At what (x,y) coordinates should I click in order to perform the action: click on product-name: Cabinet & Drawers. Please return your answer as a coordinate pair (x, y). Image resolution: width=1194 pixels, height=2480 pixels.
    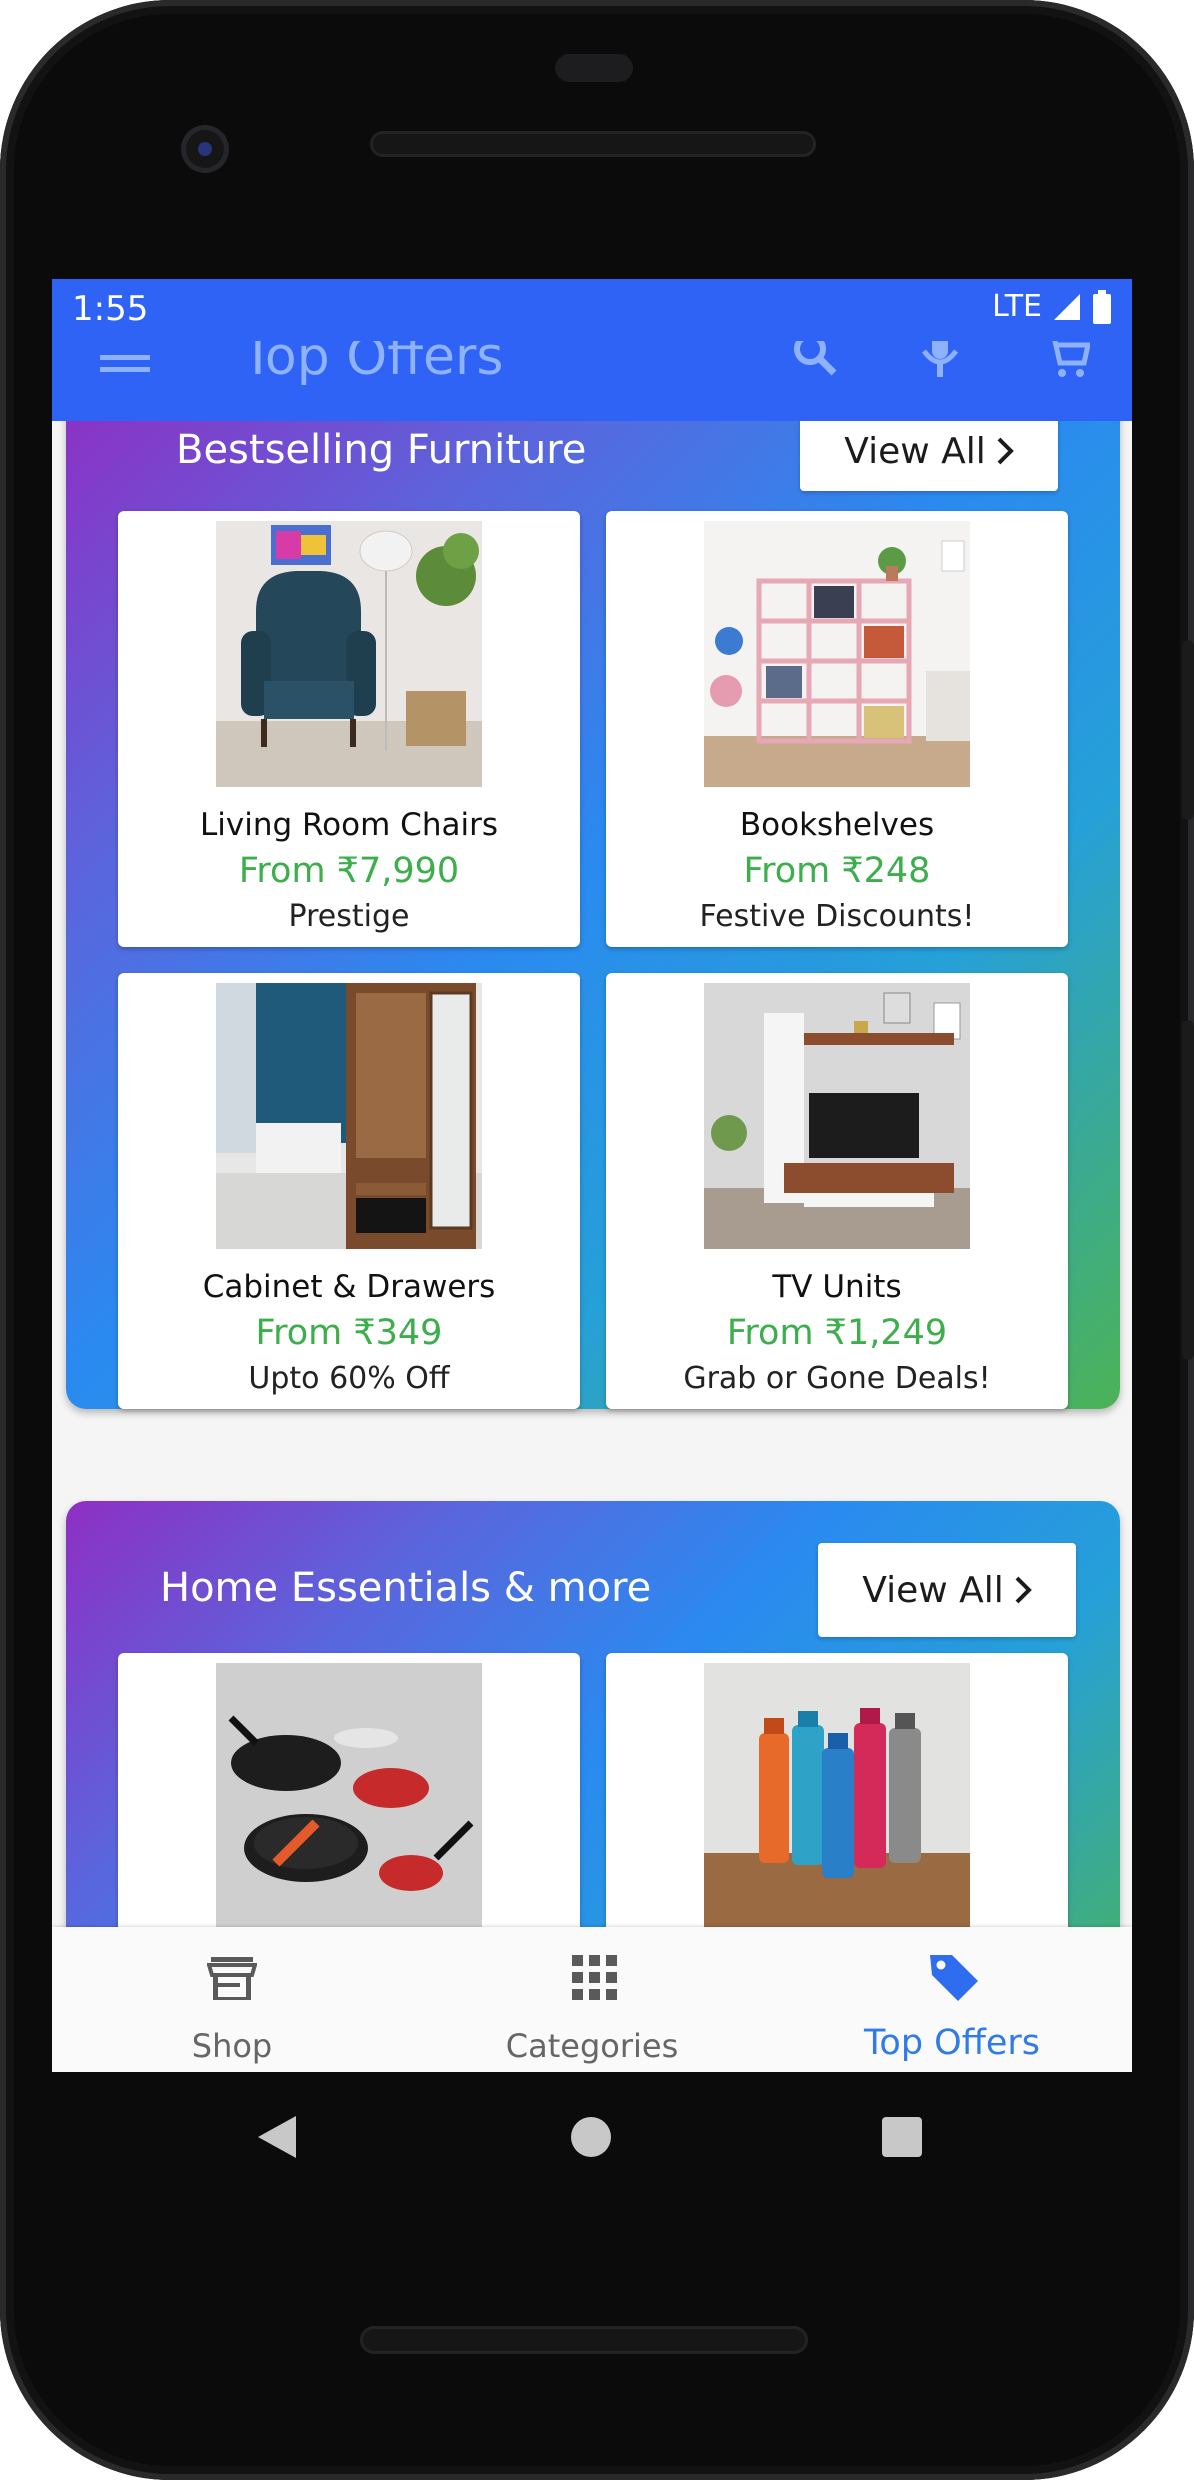
    Looking at the image, I should click on (349, 1287).